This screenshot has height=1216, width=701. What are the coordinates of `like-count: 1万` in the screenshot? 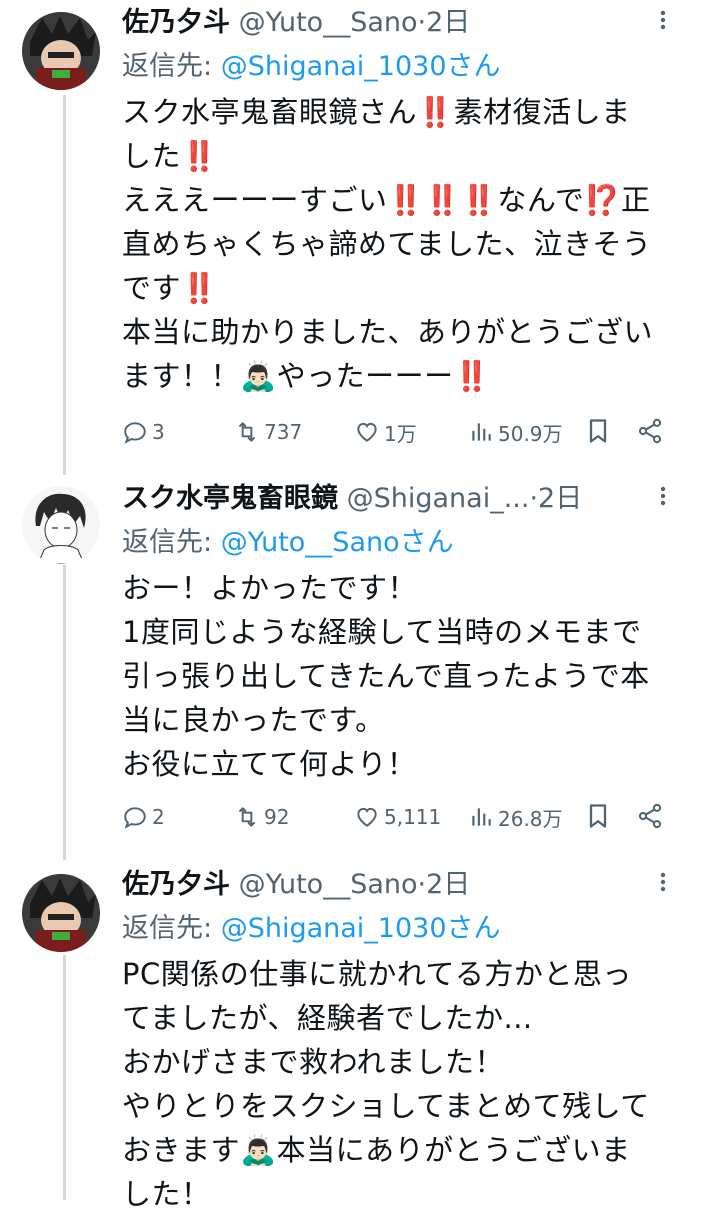 It's located at (400, 433).